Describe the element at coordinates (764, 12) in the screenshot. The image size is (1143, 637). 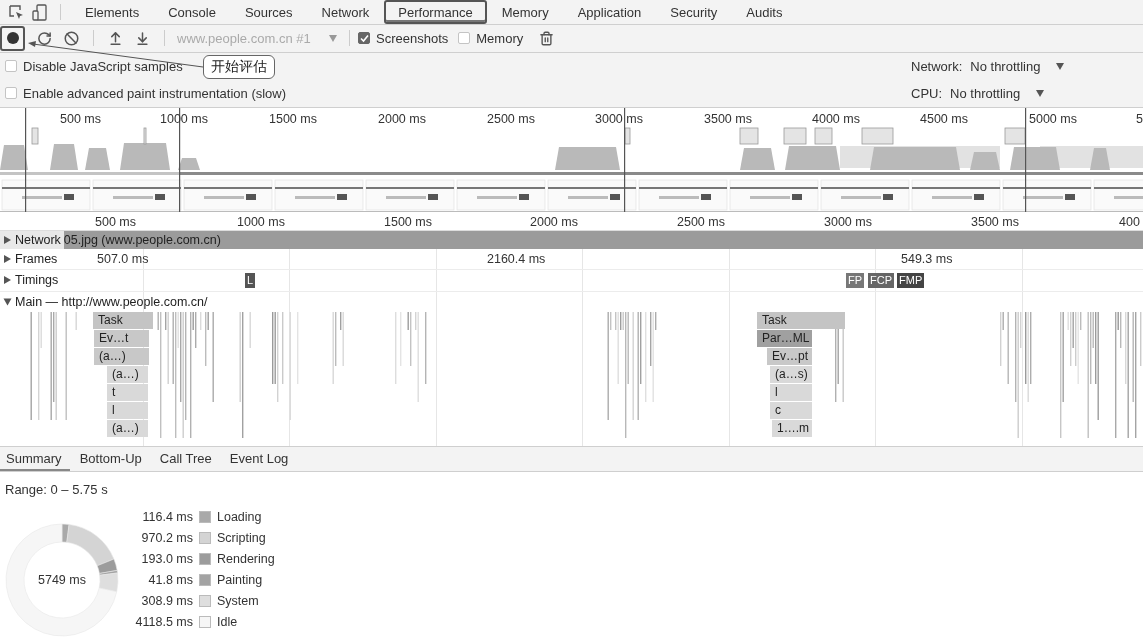
I see `panel-tab: Audits` at that location.